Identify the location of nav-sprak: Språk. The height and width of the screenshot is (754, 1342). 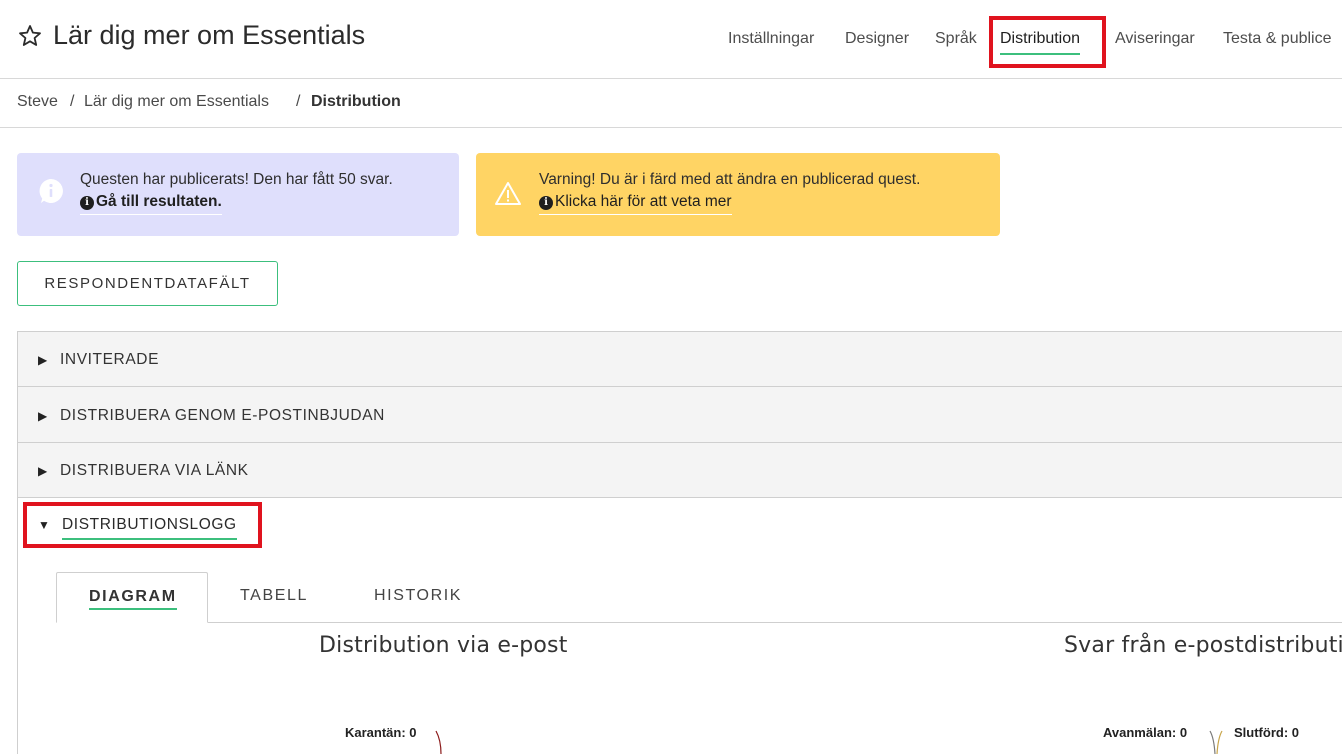
(956, 39).